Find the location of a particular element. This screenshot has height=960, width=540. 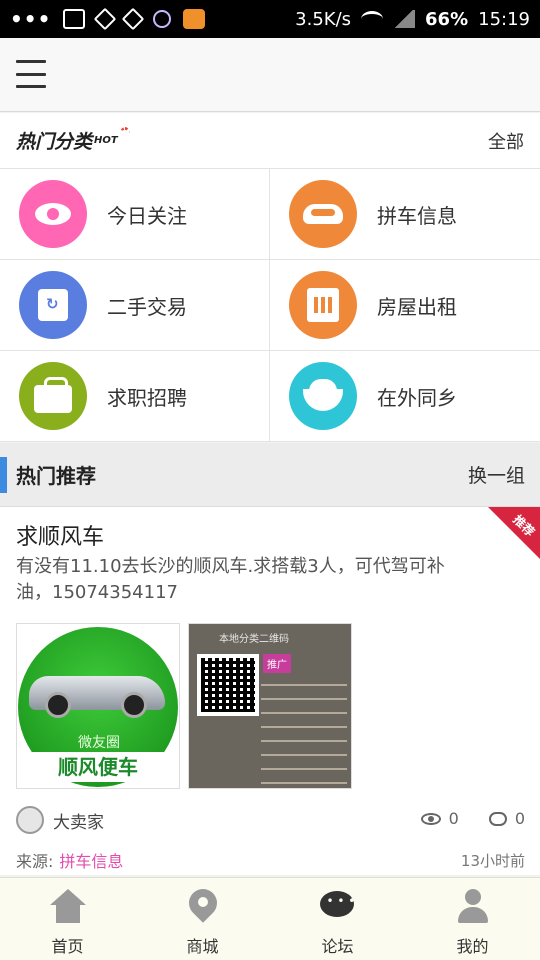

post-source: 来源: 拼车信息 is located at coordinates (69, 860).